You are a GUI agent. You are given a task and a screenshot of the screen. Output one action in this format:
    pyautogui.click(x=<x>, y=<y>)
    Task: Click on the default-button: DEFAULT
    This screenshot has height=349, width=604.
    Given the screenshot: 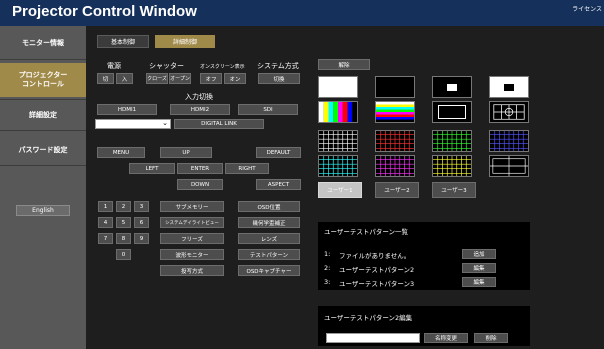 What is the action you would take?
    pyautogui.click(x=278, y=152)
    